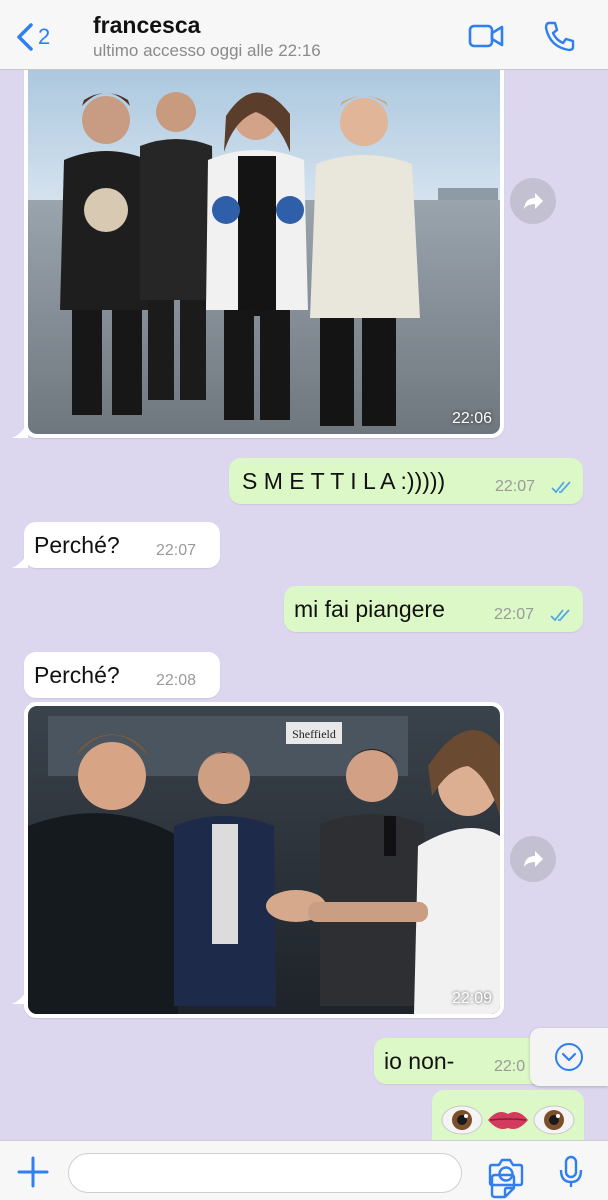 The image size is (608, 1200). I want to click on lips-emoji, so click(508, 1120).